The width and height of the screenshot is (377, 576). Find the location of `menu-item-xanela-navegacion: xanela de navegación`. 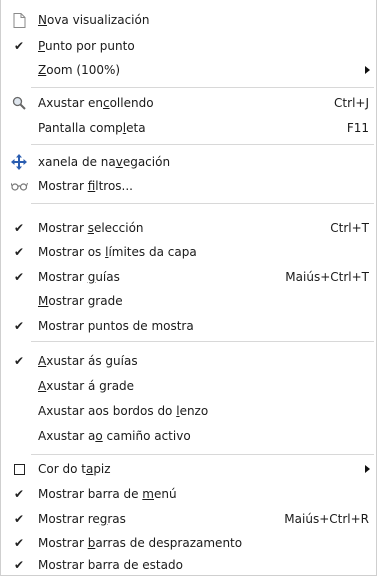

menu-item-xanela-navegacion: xanela de navegación is located at coordinates (188, 162).